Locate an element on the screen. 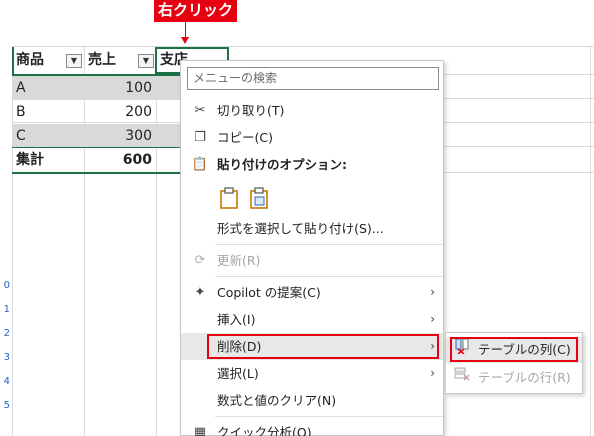 The height and width of the screenshot is (436, 594). menu-item-label: 貼り付けのオプション: is located at coordinates (282, 164).